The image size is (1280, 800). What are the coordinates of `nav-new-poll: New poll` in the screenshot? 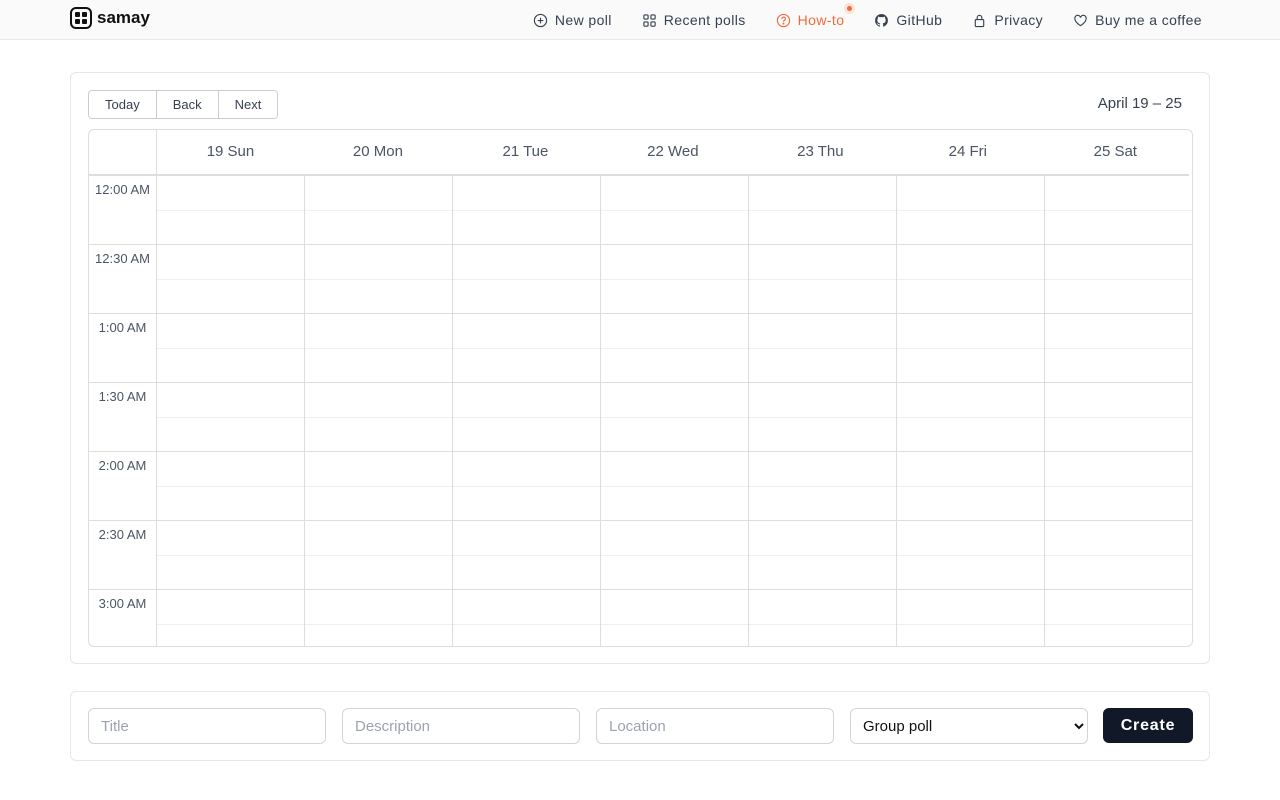 It's located at (572, 20).